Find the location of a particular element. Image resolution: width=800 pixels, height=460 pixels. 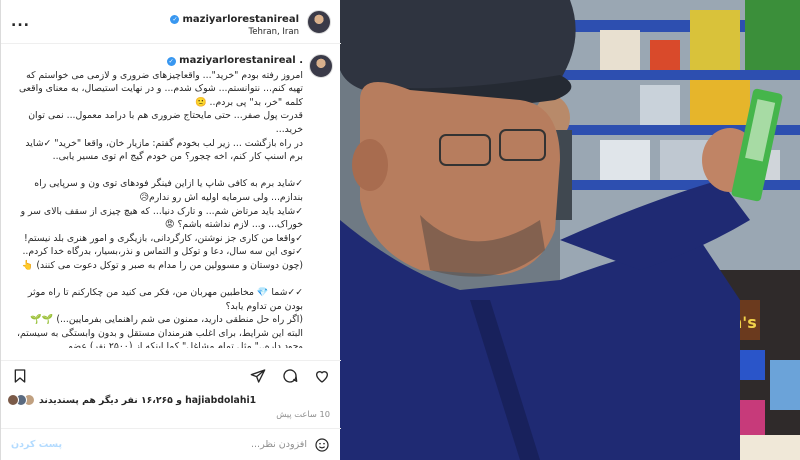

caption-lead: . is located at coordinates (301, 60).